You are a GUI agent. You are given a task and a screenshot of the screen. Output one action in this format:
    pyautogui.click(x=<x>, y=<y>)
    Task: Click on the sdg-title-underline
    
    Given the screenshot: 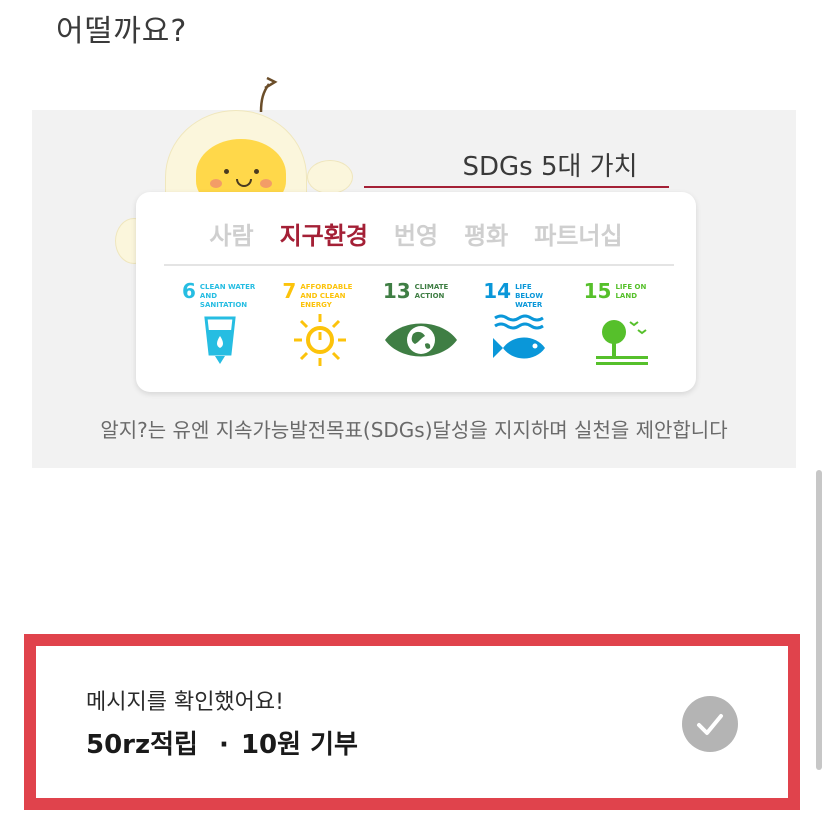 What is the action you would take?
    pyautogui.click(x=516, y=187)
    